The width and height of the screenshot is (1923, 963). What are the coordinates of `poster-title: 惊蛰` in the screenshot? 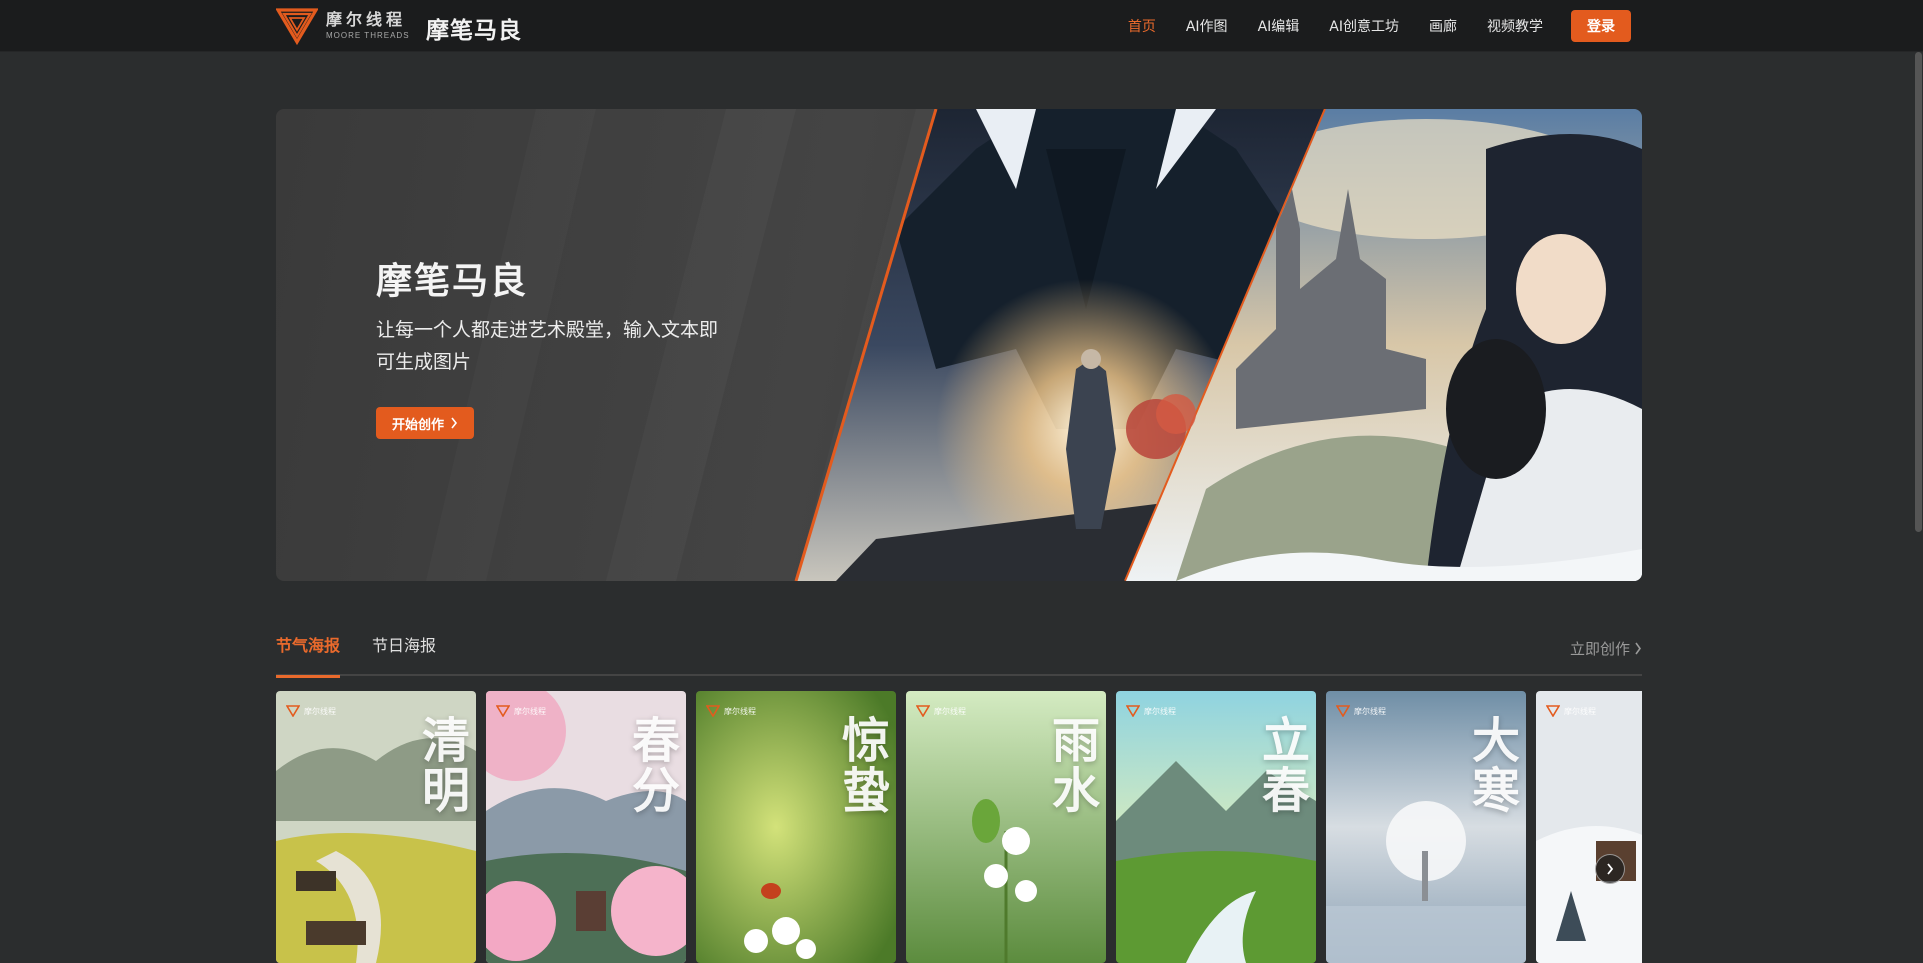 It's located at (861, 765).